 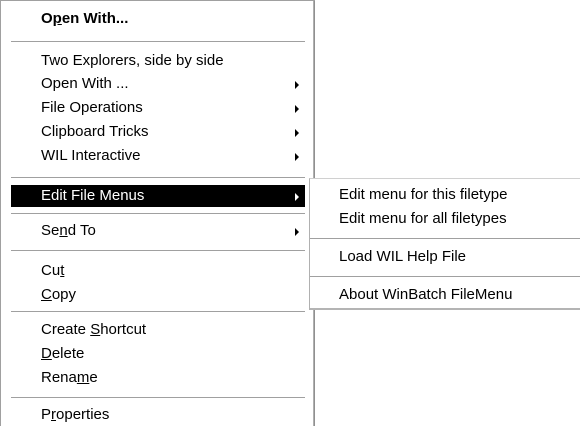 What do you see at coordinates (423, 218) in the screenshot?
I see `menu-item-label: Edit menu for all filetypes` at bounding box center [423, 218].